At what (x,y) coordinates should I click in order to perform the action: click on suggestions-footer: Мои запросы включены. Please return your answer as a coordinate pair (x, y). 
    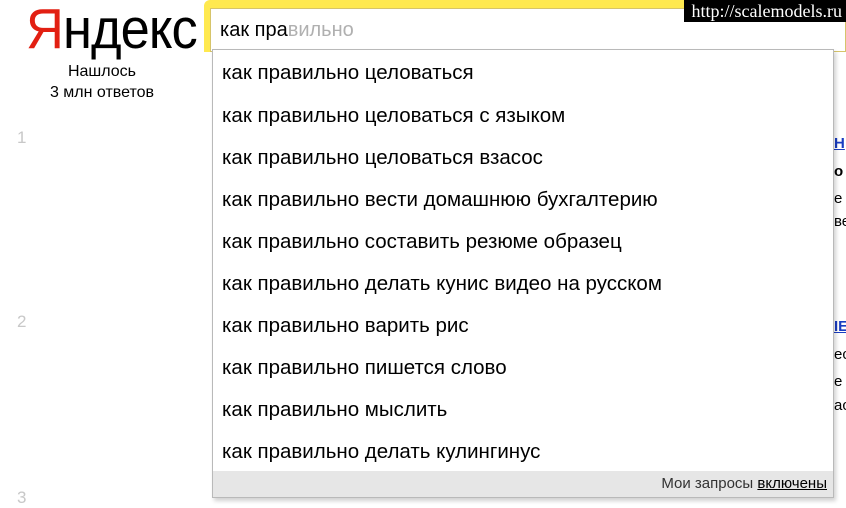
    Looking at the image, I should click on (523, 484).